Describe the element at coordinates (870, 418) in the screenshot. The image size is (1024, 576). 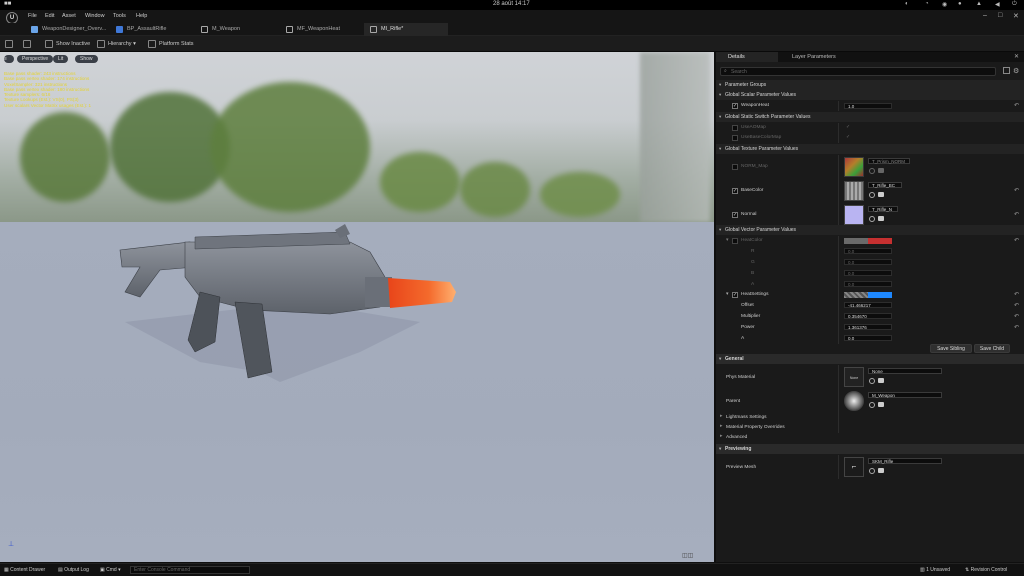
I see `lightmass-row: ▸ Lightmass Settings` at that location.